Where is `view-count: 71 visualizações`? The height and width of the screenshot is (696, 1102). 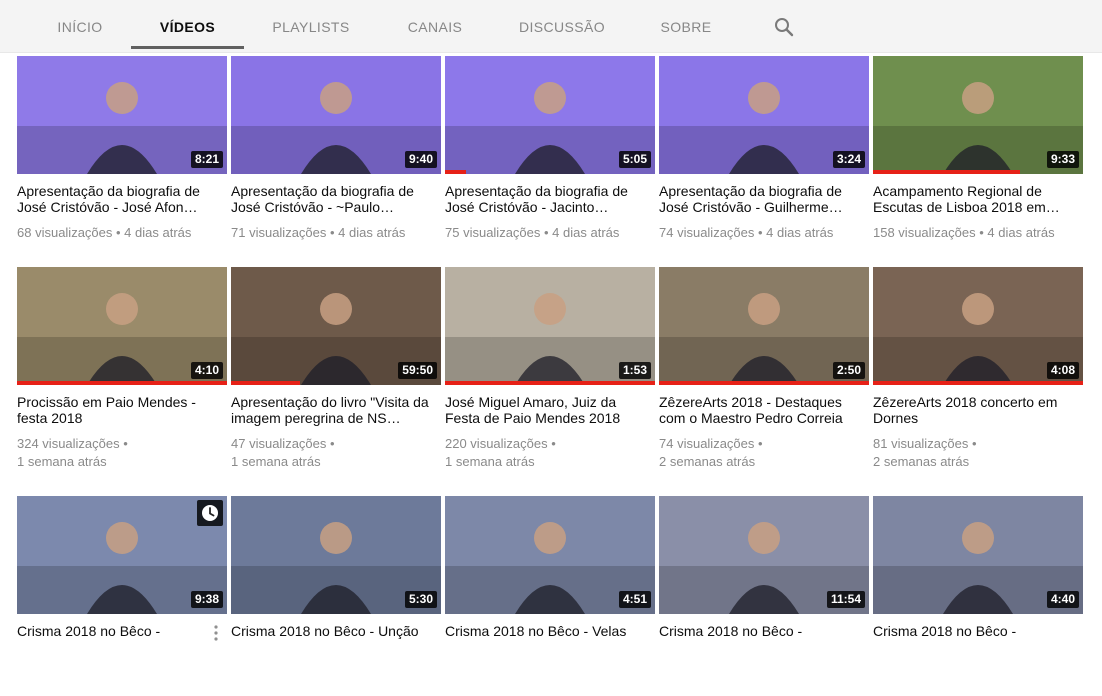
view-count: 71 visualizações is located at coordinates (279, 232).